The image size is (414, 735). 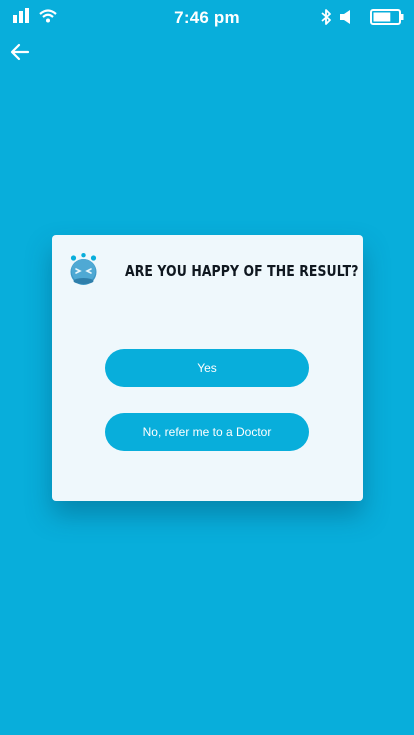 I want to click on back-button, so click(x=21, y=53).